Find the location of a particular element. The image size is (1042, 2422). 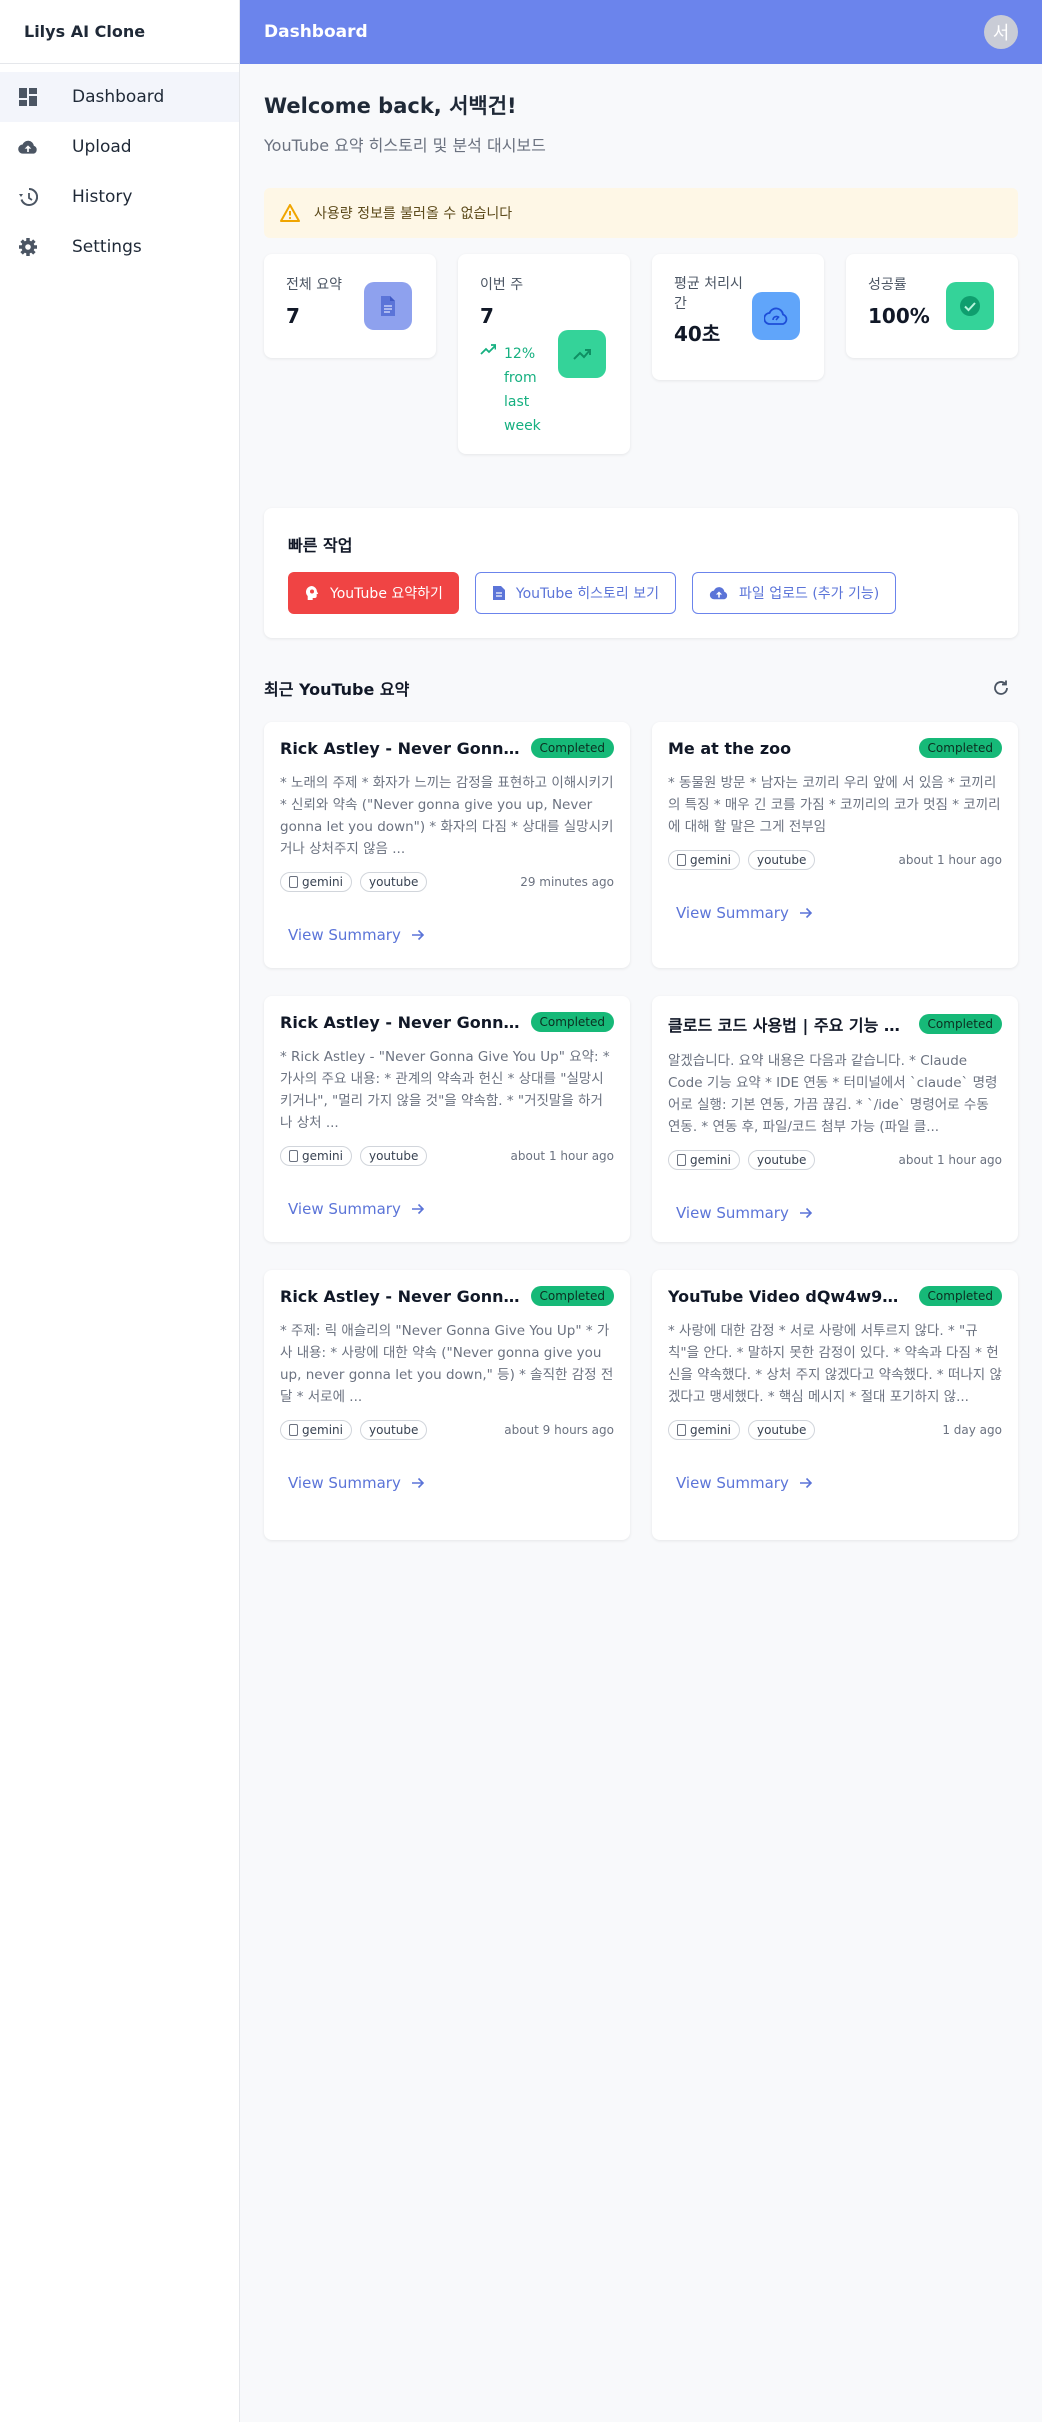

sidebar-item-label: Settings is located at coordinates (107, 247).